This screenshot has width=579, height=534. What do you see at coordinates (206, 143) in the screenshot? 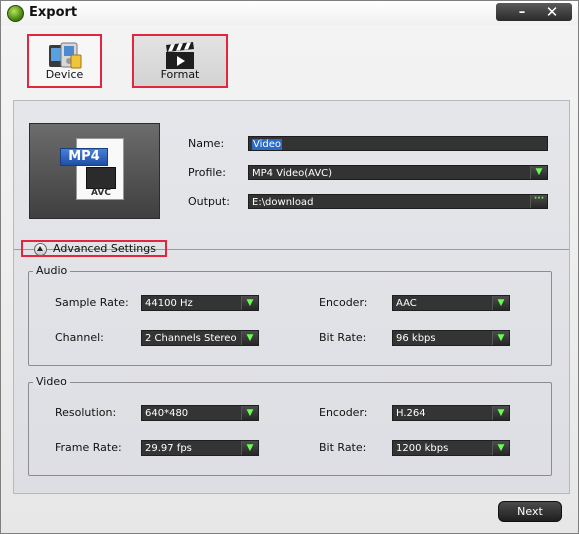
I see `name-label: Name:` at bounding box center [206, 143].